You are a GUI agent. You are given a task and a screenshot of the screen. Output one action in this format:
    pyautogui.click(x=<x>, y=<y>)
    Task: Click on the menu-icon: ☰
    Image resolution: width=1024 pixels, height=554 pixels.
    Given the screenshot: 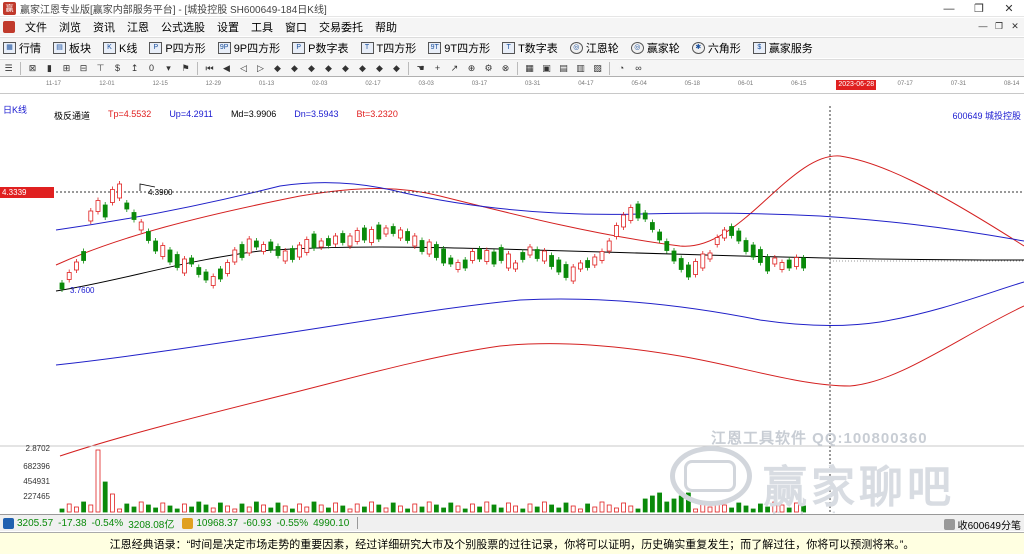 What is the action you would take?
    pyautogui.click(x=8, y=68)
    